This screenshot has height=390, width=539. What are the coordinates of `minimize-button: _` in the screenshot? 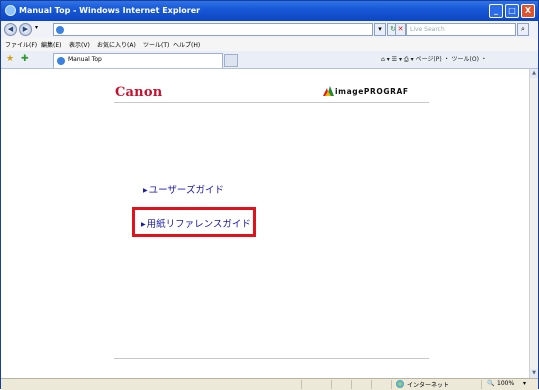 It's located at (496, 11).